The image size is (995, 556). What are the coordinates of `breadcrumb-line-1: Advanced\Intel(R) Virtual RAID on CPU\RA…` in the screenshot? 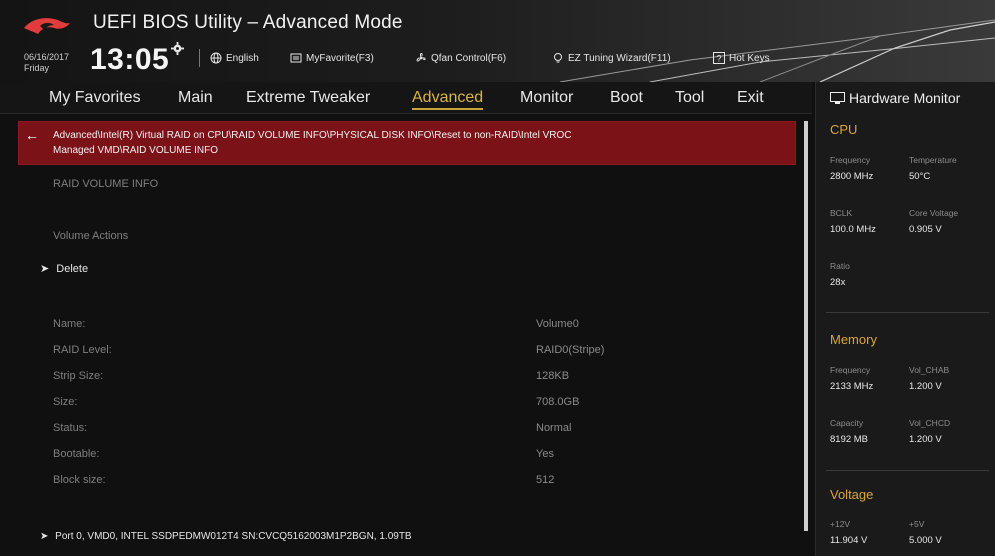 It's located at (312, 135).